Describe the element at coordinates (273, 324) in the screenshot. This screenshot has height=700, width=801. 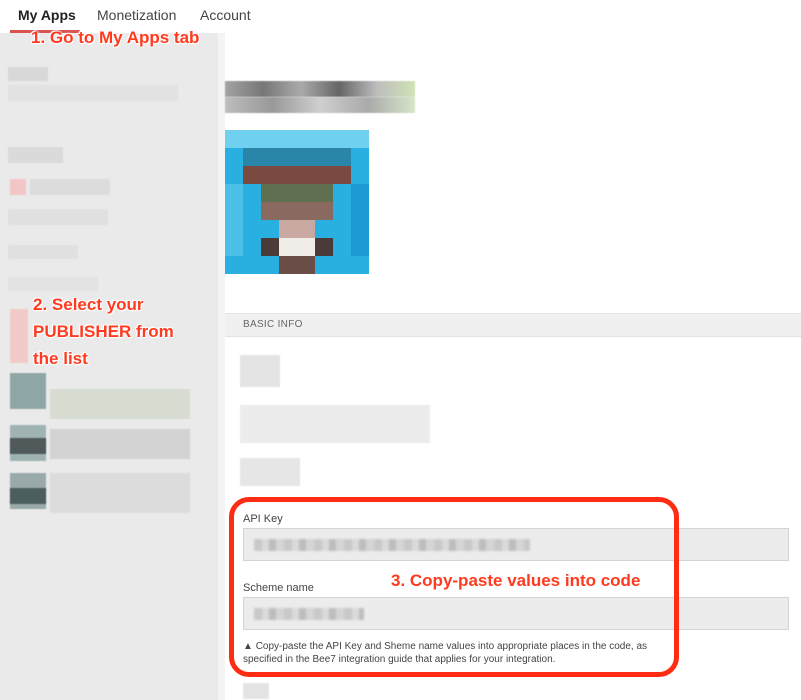
I see `section-title: BASIC INFO` at that location.